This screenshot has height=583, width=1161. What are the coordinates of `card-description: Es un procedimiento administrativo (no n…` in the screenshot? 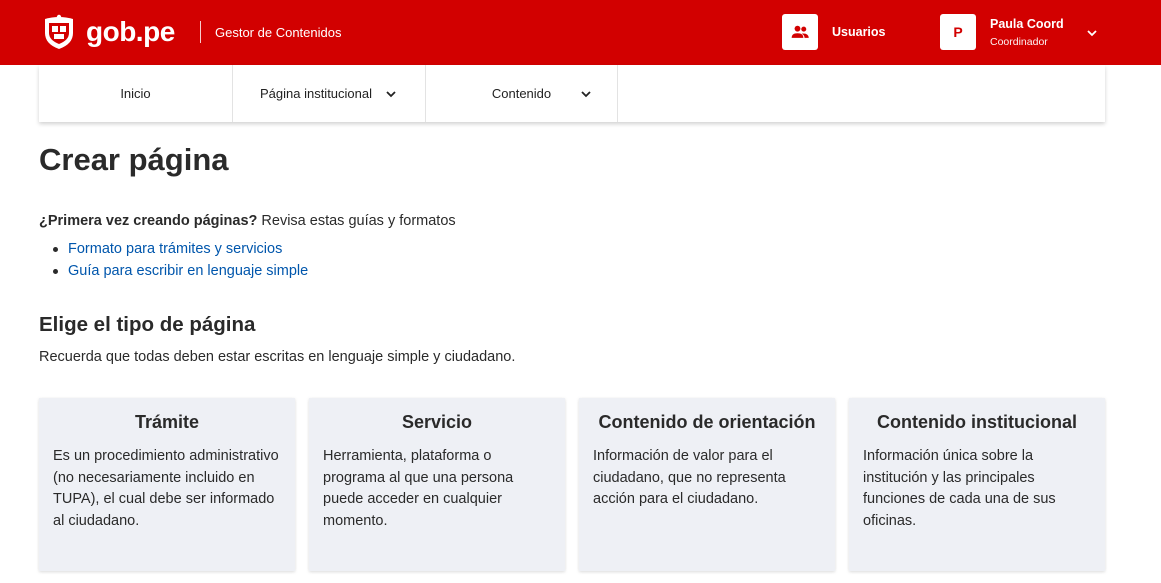 It's located at (166, 488).